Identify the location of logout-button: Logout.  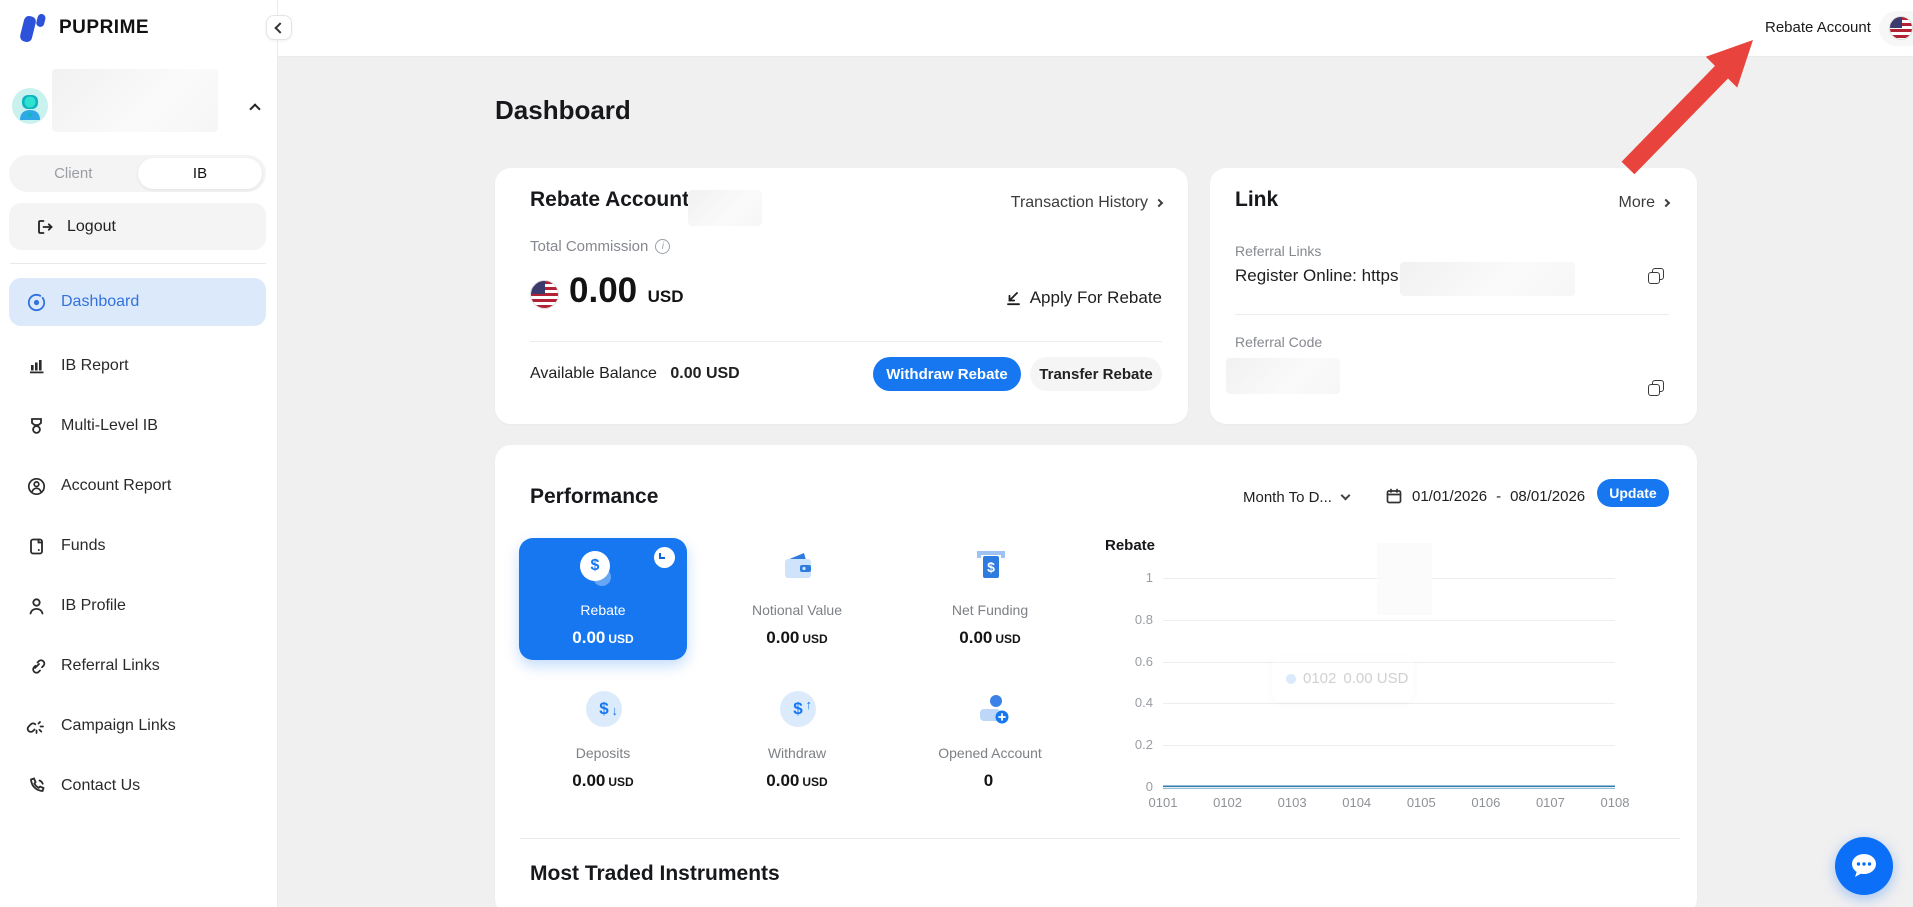
(137, 226).